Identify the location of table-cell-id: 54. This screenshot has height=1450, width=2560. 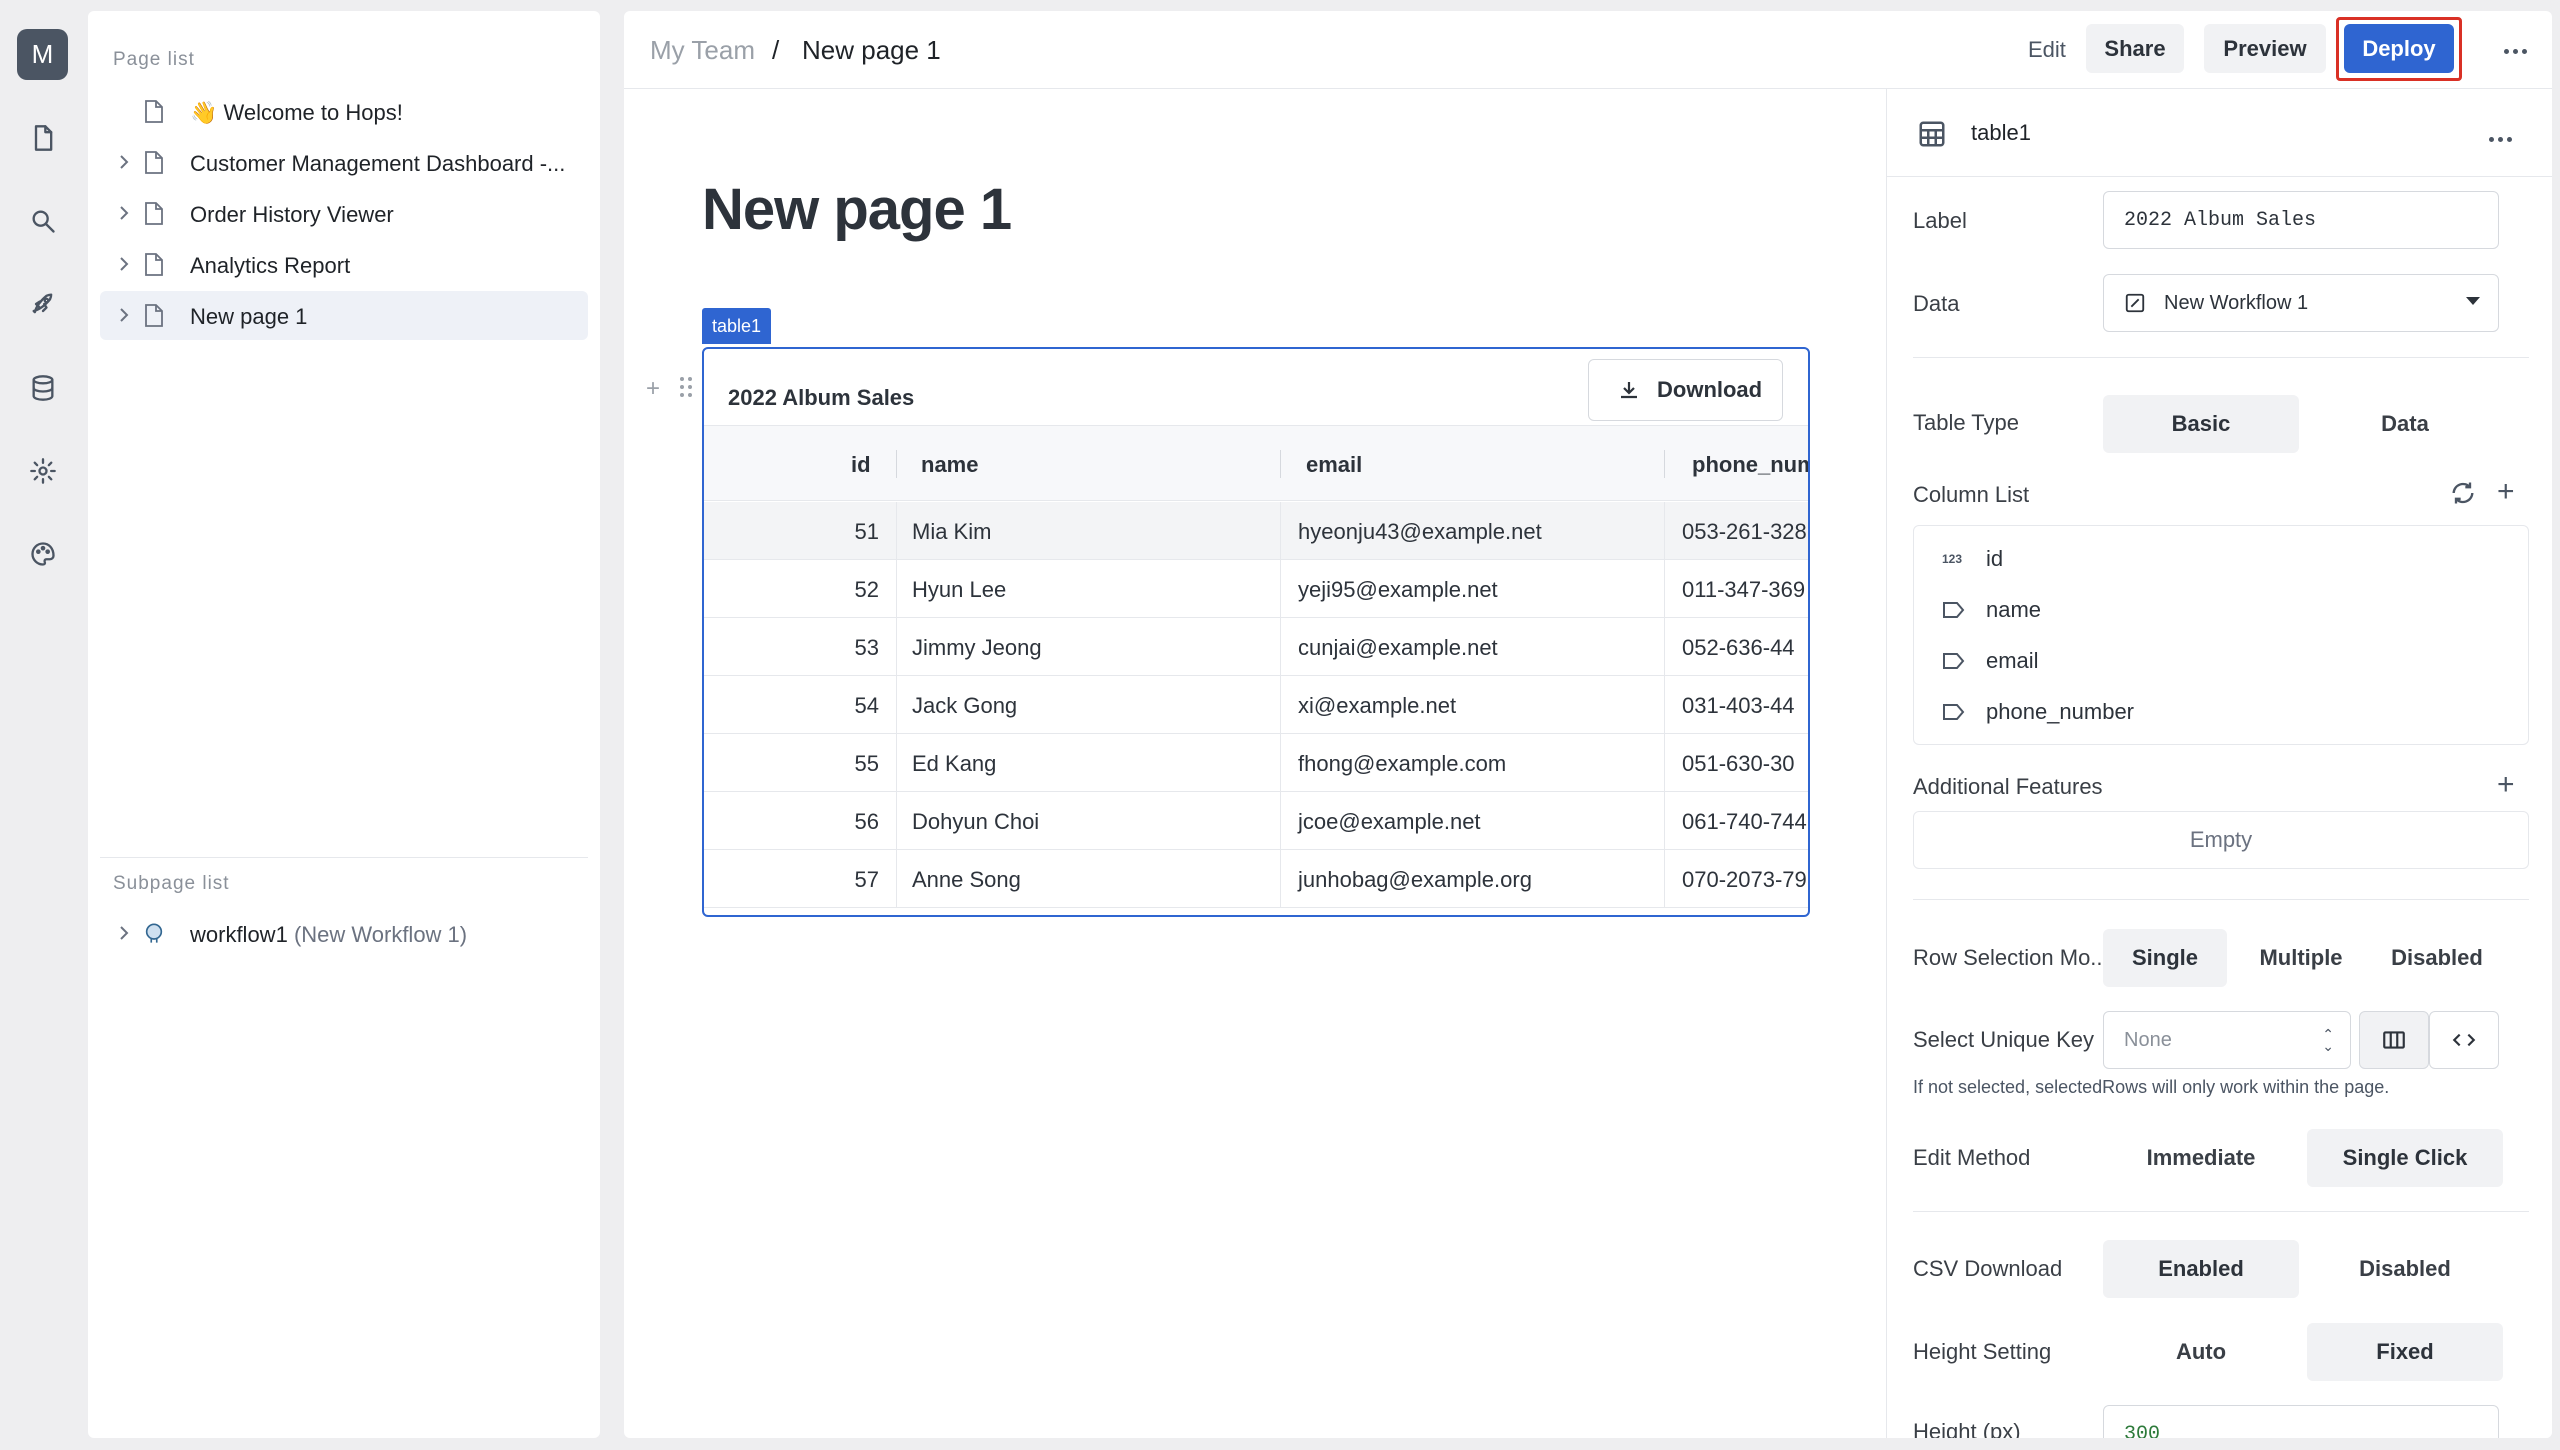
(791, 706).